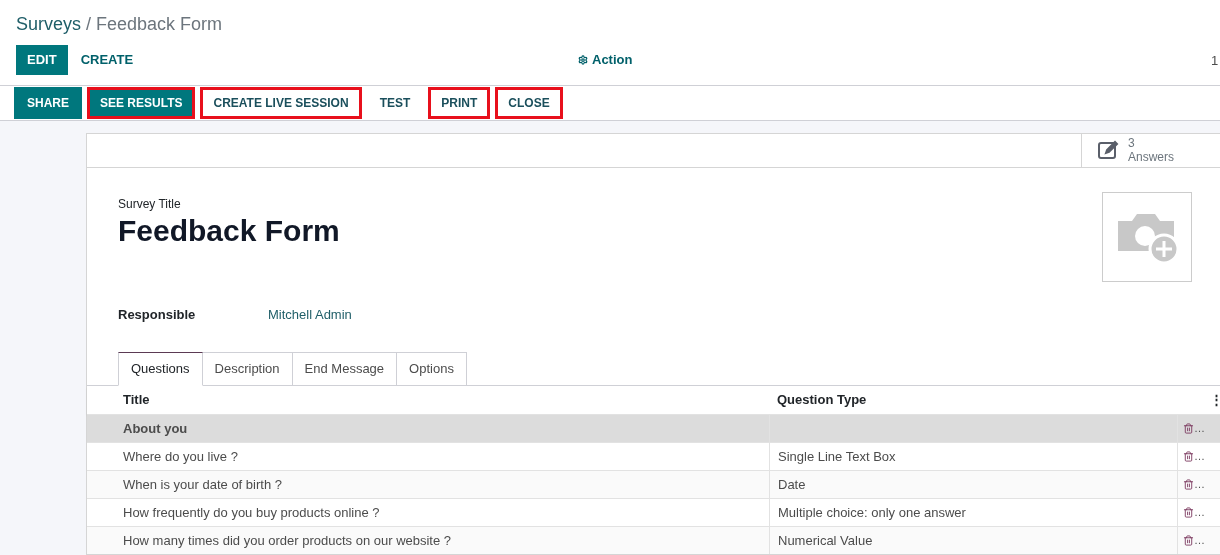 The width and height of the screenshot is (1220, 555). Describe the element at coordinates (229, 230) in the screenshot. I see `survey-title: Feedback Form` at that location.